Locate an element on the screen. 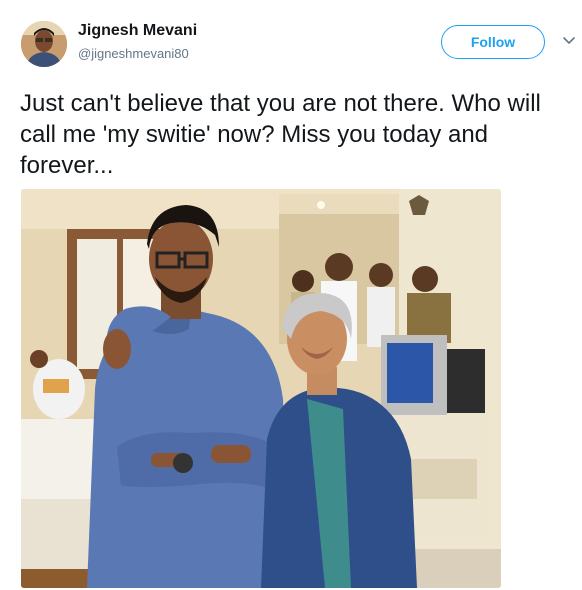 The width and height of the screenshot is (582, 590). tweet-header: Jignesh Mevani @jigneshmevani80 Follow is located at coordinates (291, 40).